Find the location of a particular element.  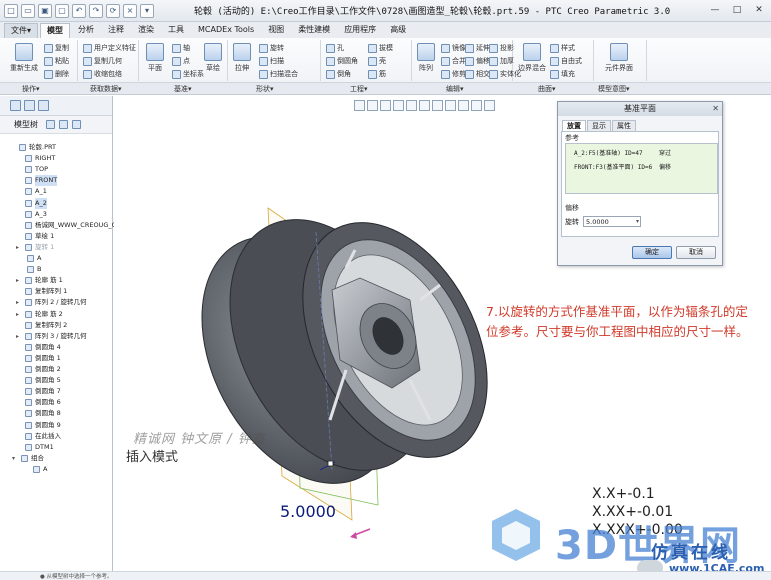

author-watermark: 精诚网 钟文原 / 钟鑫 is located at coordinates (199, 439).